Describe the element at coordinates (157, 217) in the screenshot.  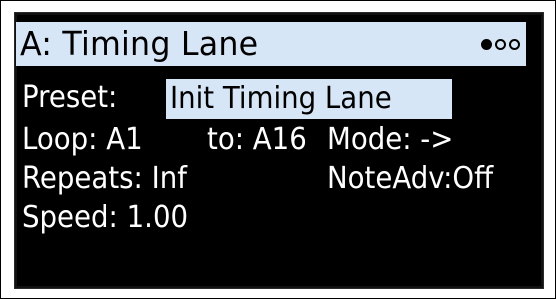
I see `speed-value: 1.00` at that location.